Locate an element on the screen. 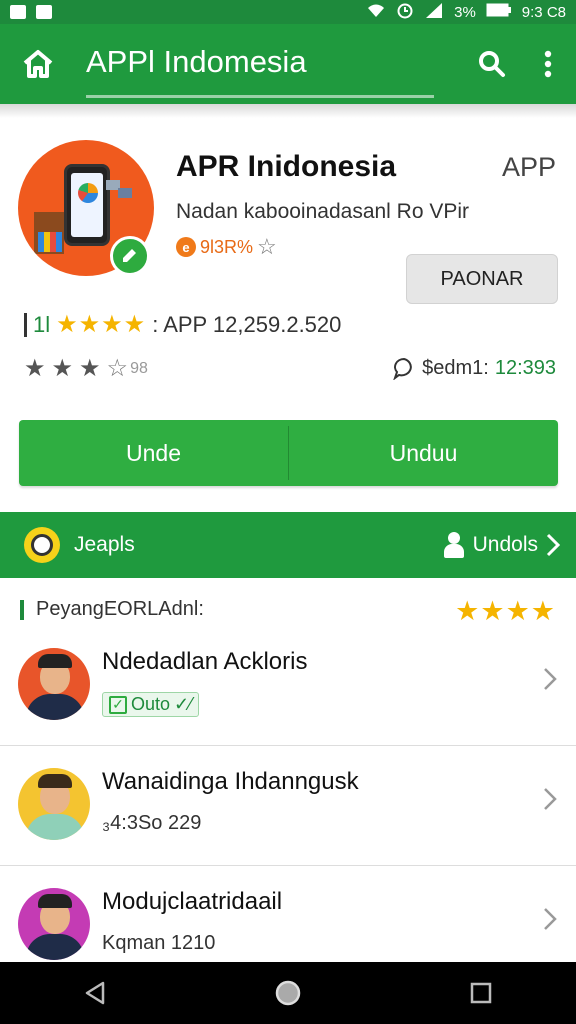  list-item-sub: ✓ Outo ✓⁄ is located at coordinates (151, 704).